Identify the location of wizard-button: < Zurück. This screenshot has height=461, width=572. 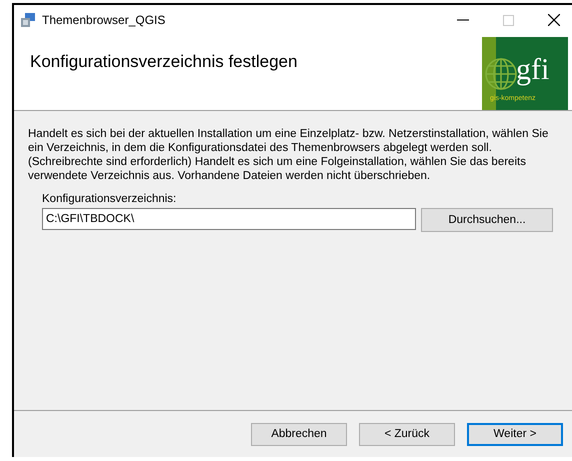
(407, 434).